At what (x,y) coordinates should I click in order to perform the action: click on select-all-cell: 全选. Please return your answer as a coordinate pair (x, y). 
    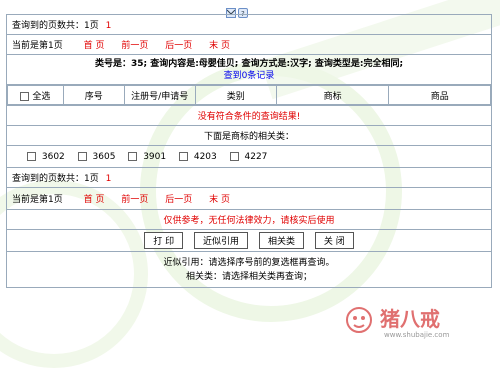
    Looking at the image, I should click on (35, 95).